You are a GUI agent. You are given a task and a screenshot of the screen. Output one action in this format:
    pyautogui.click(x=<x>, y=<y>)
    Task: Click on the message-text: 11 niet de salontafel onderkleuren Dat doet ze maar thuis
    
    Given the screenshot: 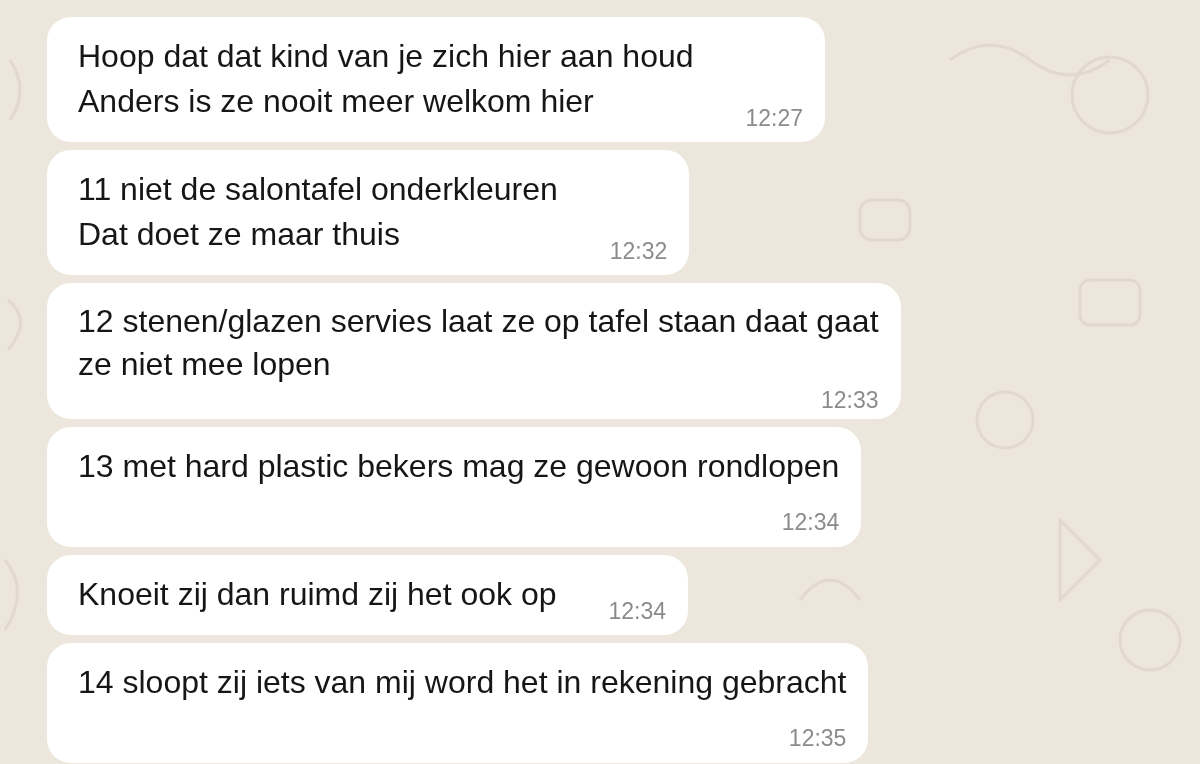 What is the action you would take?
    pyautogui.click(x=318, y=212)
    